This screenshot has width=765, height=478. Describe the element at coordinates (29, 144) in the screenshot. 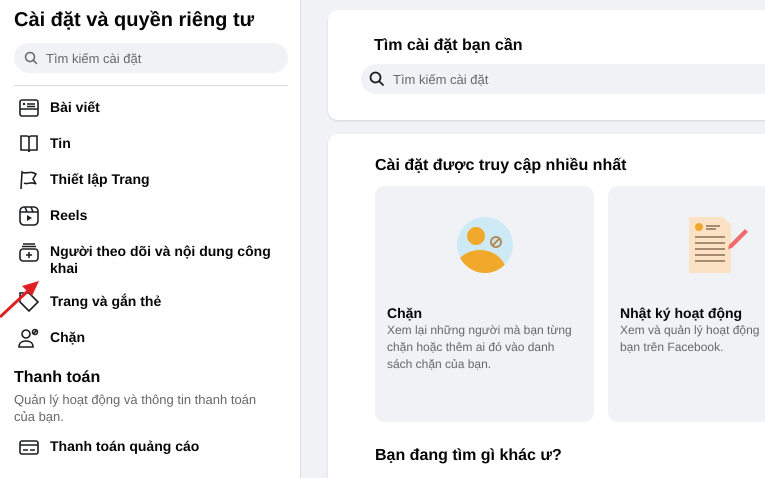

I see `book-icon` at that location.